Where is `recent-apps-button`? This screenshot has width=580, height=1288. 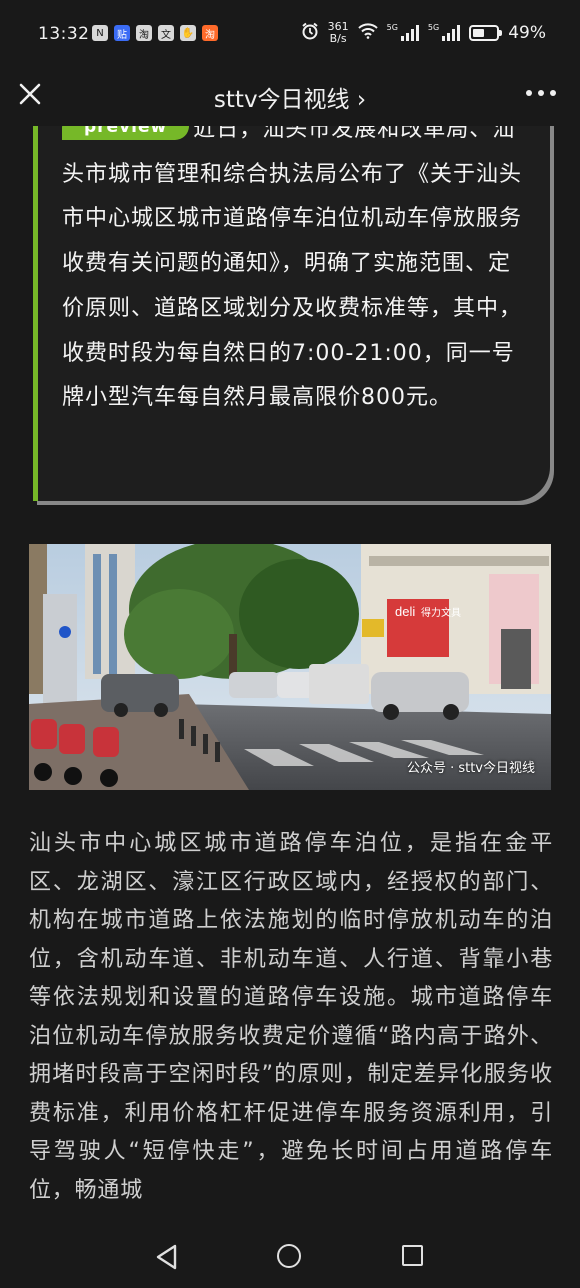
recent-apps-button is located at coordinates (412, 1255).